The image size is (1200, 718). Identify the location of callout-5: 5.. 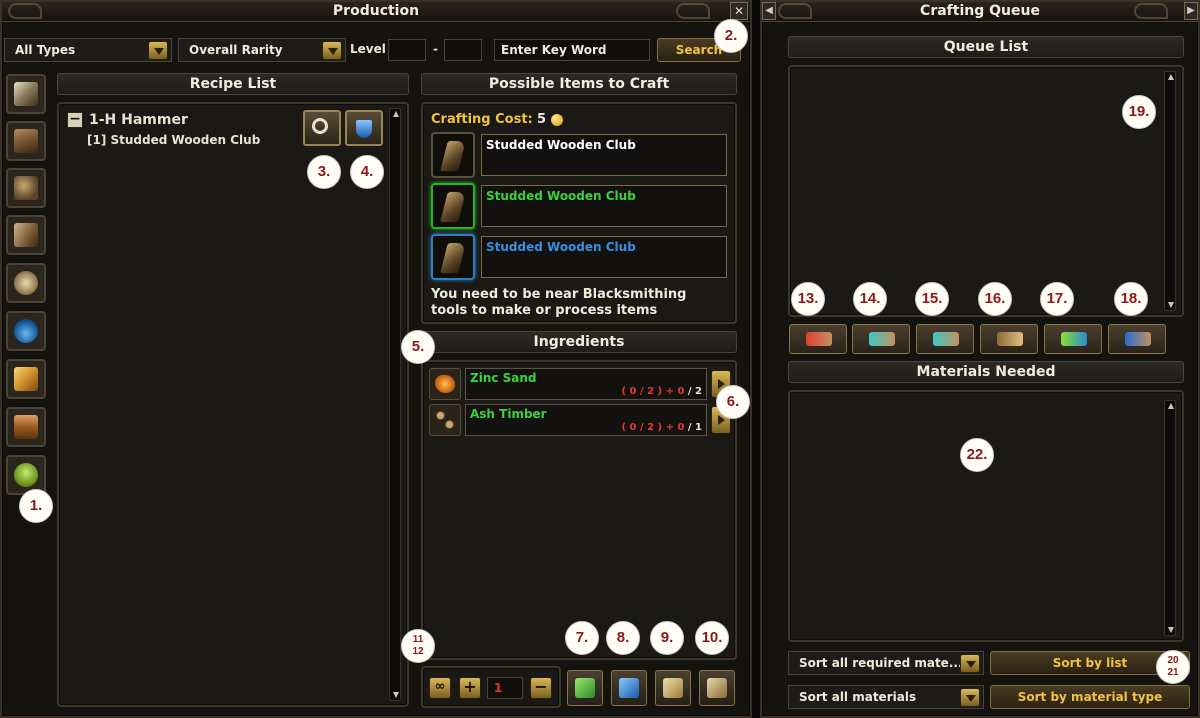
(418, 347).